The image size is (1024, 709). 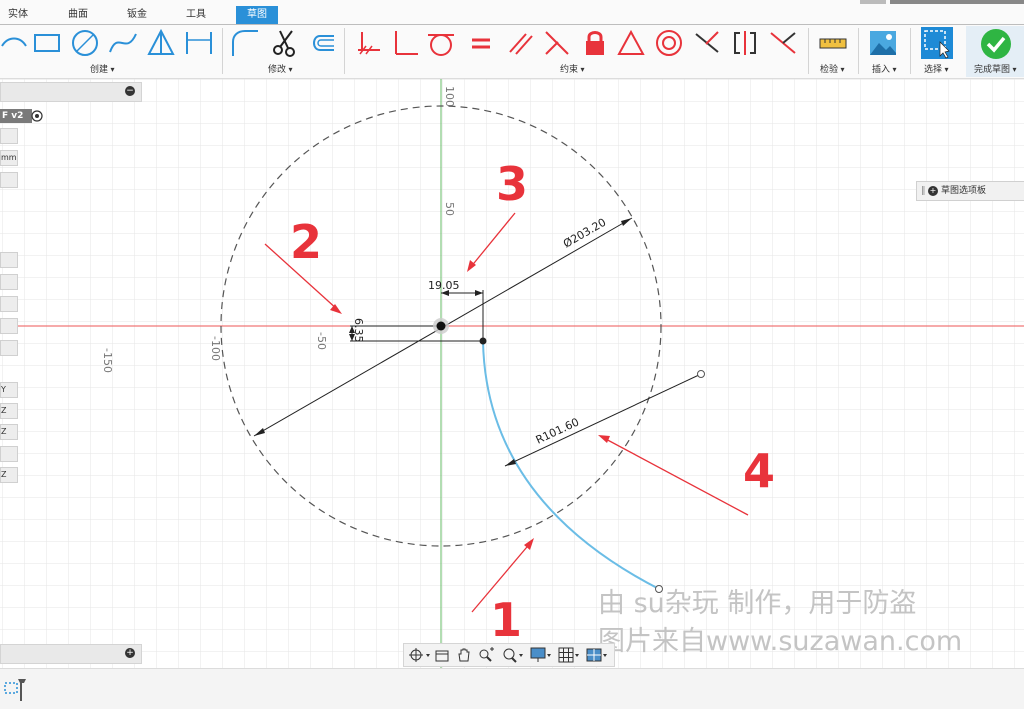 I want to click on sketch-timeline-icon, so click(x=16, y=689).